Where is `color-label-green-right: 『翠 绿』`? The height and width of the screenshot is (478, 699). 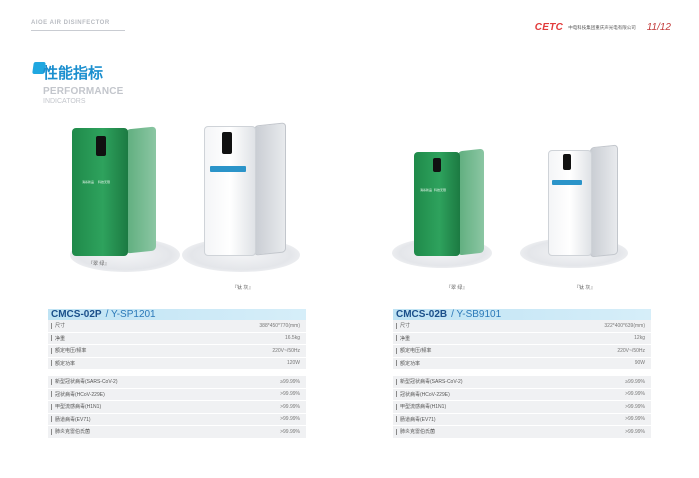 color-label-green-right: 『翠 绿』 is located at coordinates (457, 288).